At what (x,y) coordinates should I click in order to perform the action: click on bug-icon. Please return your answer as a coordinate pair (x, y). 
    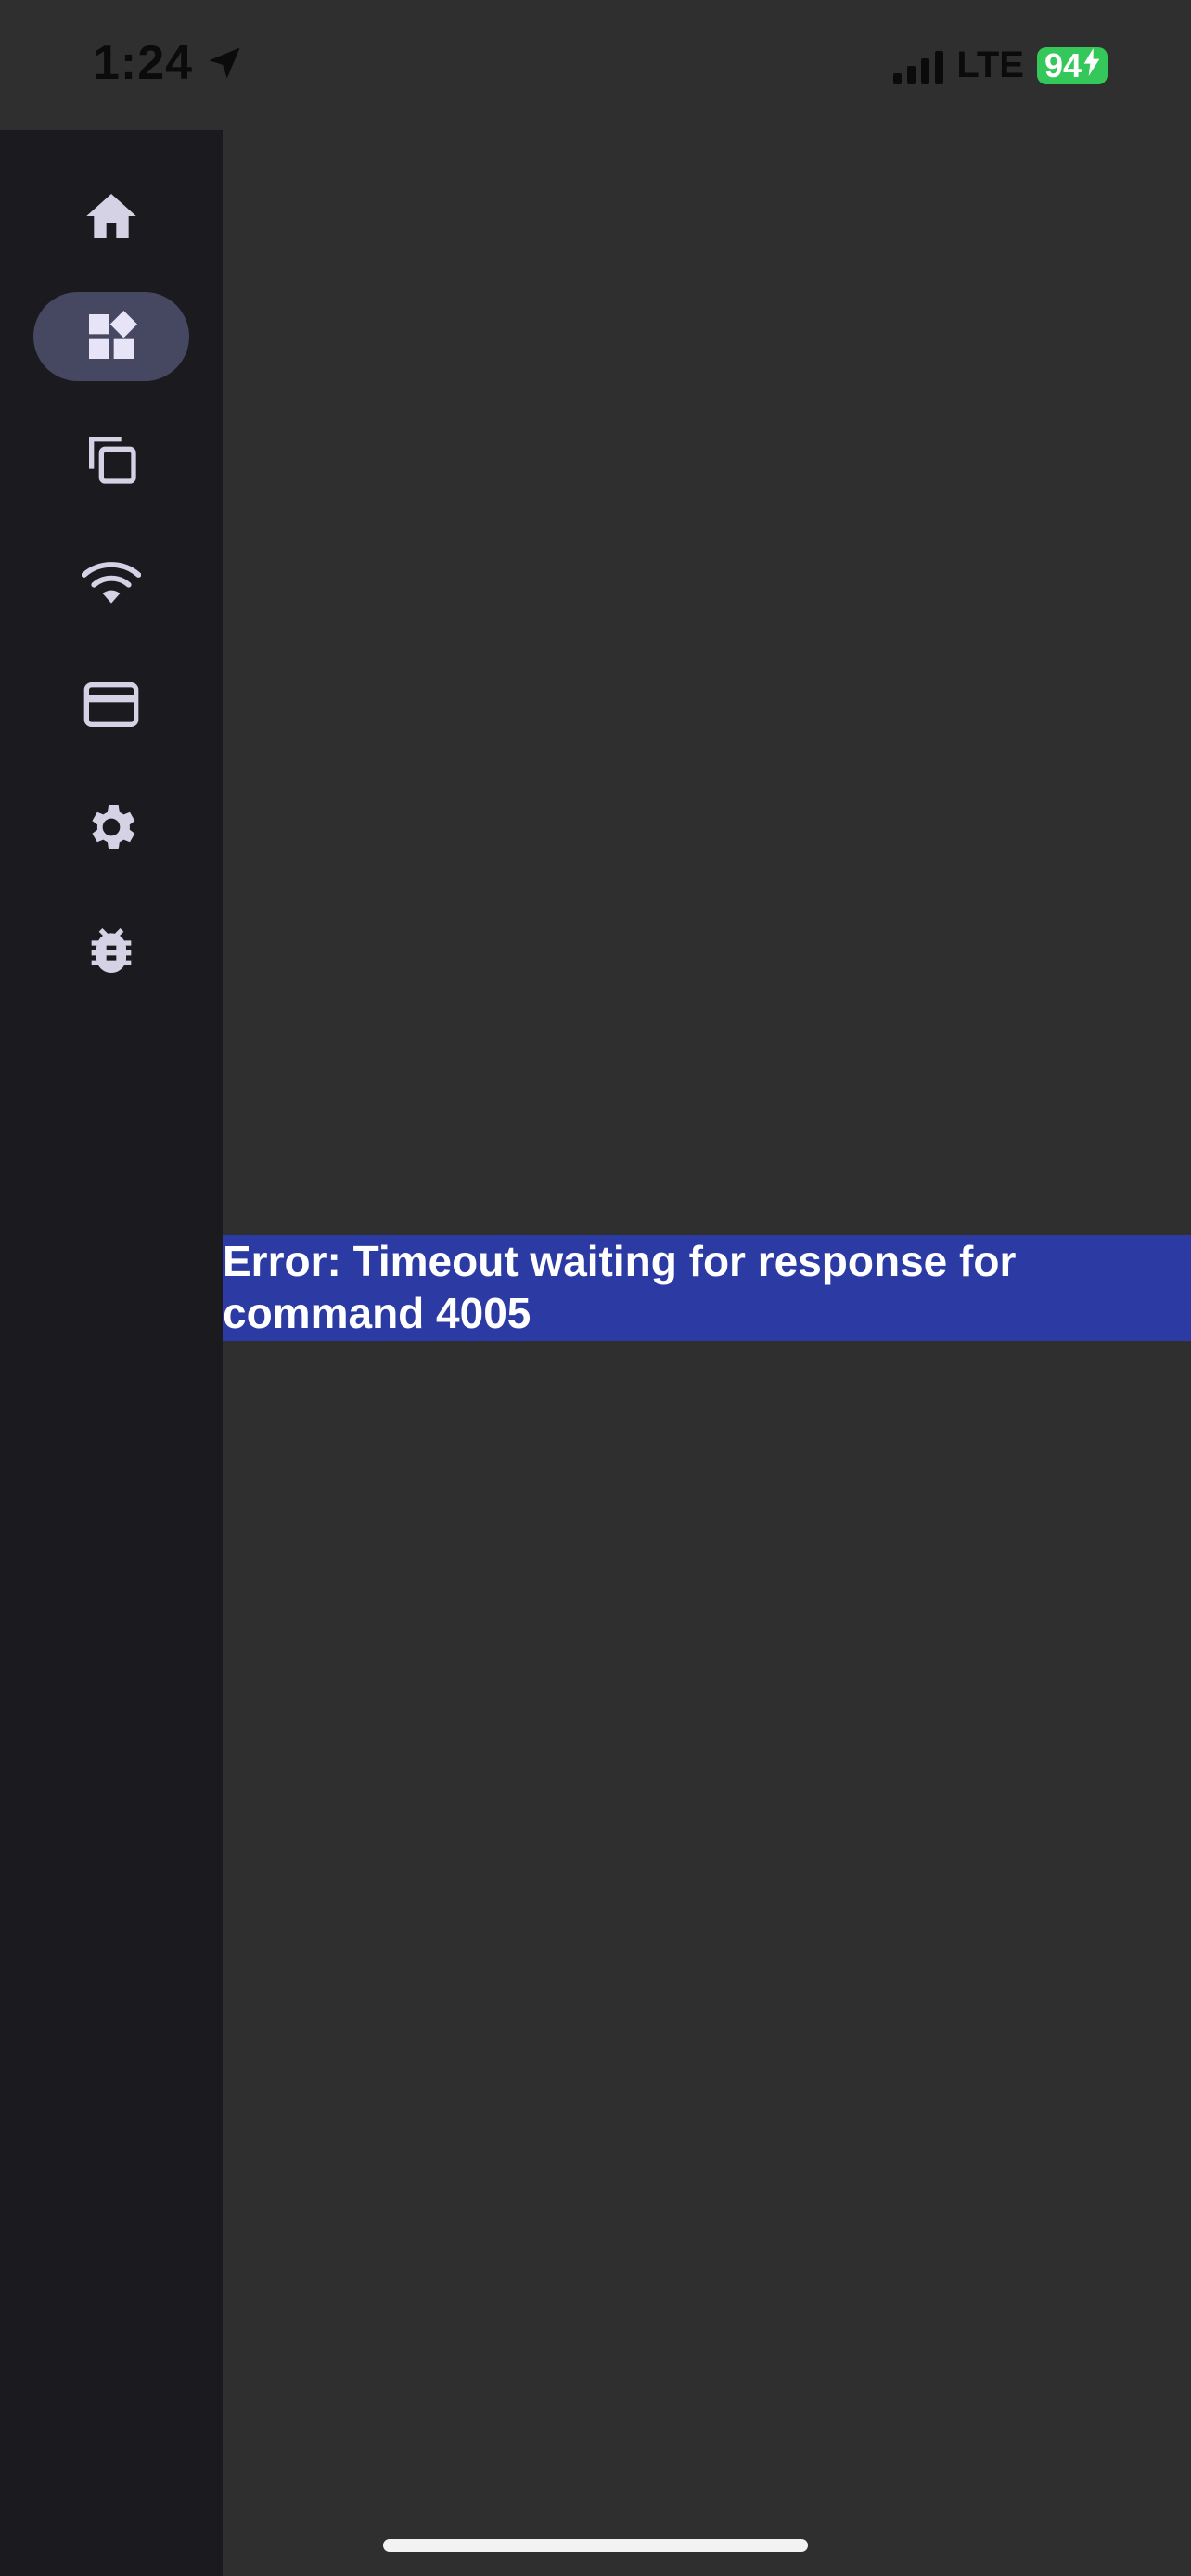
    Looking at the image, I should click on (111, 951).